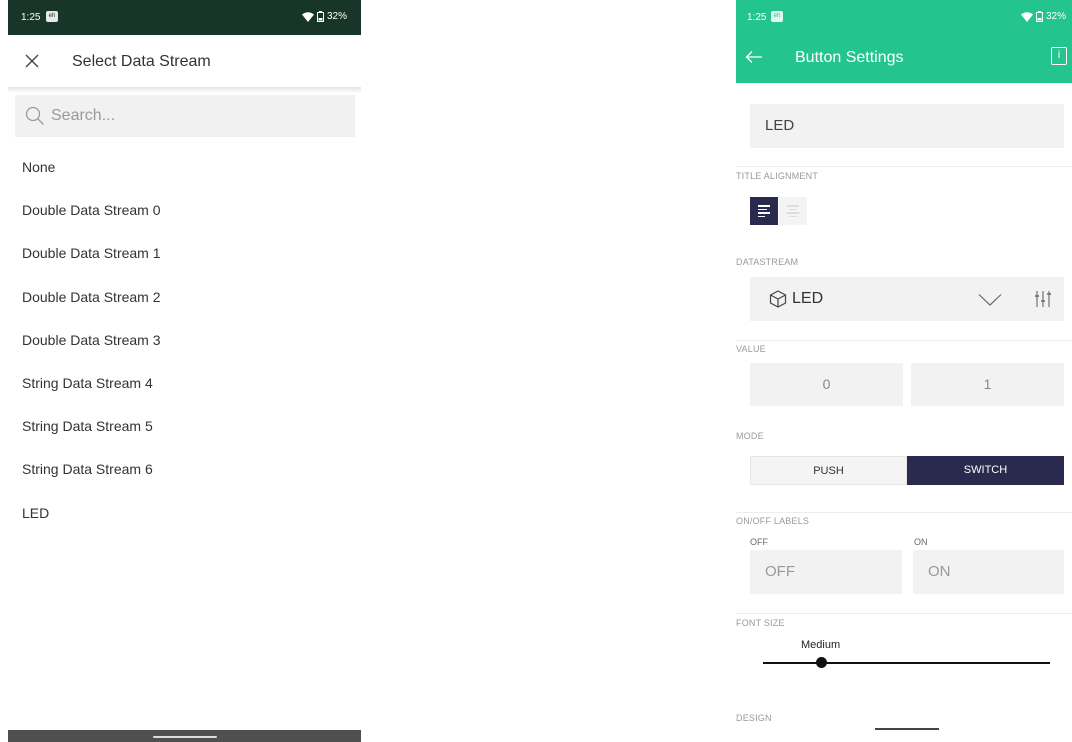 This screenshot has width=1072, height=742. I want to click on list-item-double-data-stream-2: Double Data Stream 2, so click(184, 297).